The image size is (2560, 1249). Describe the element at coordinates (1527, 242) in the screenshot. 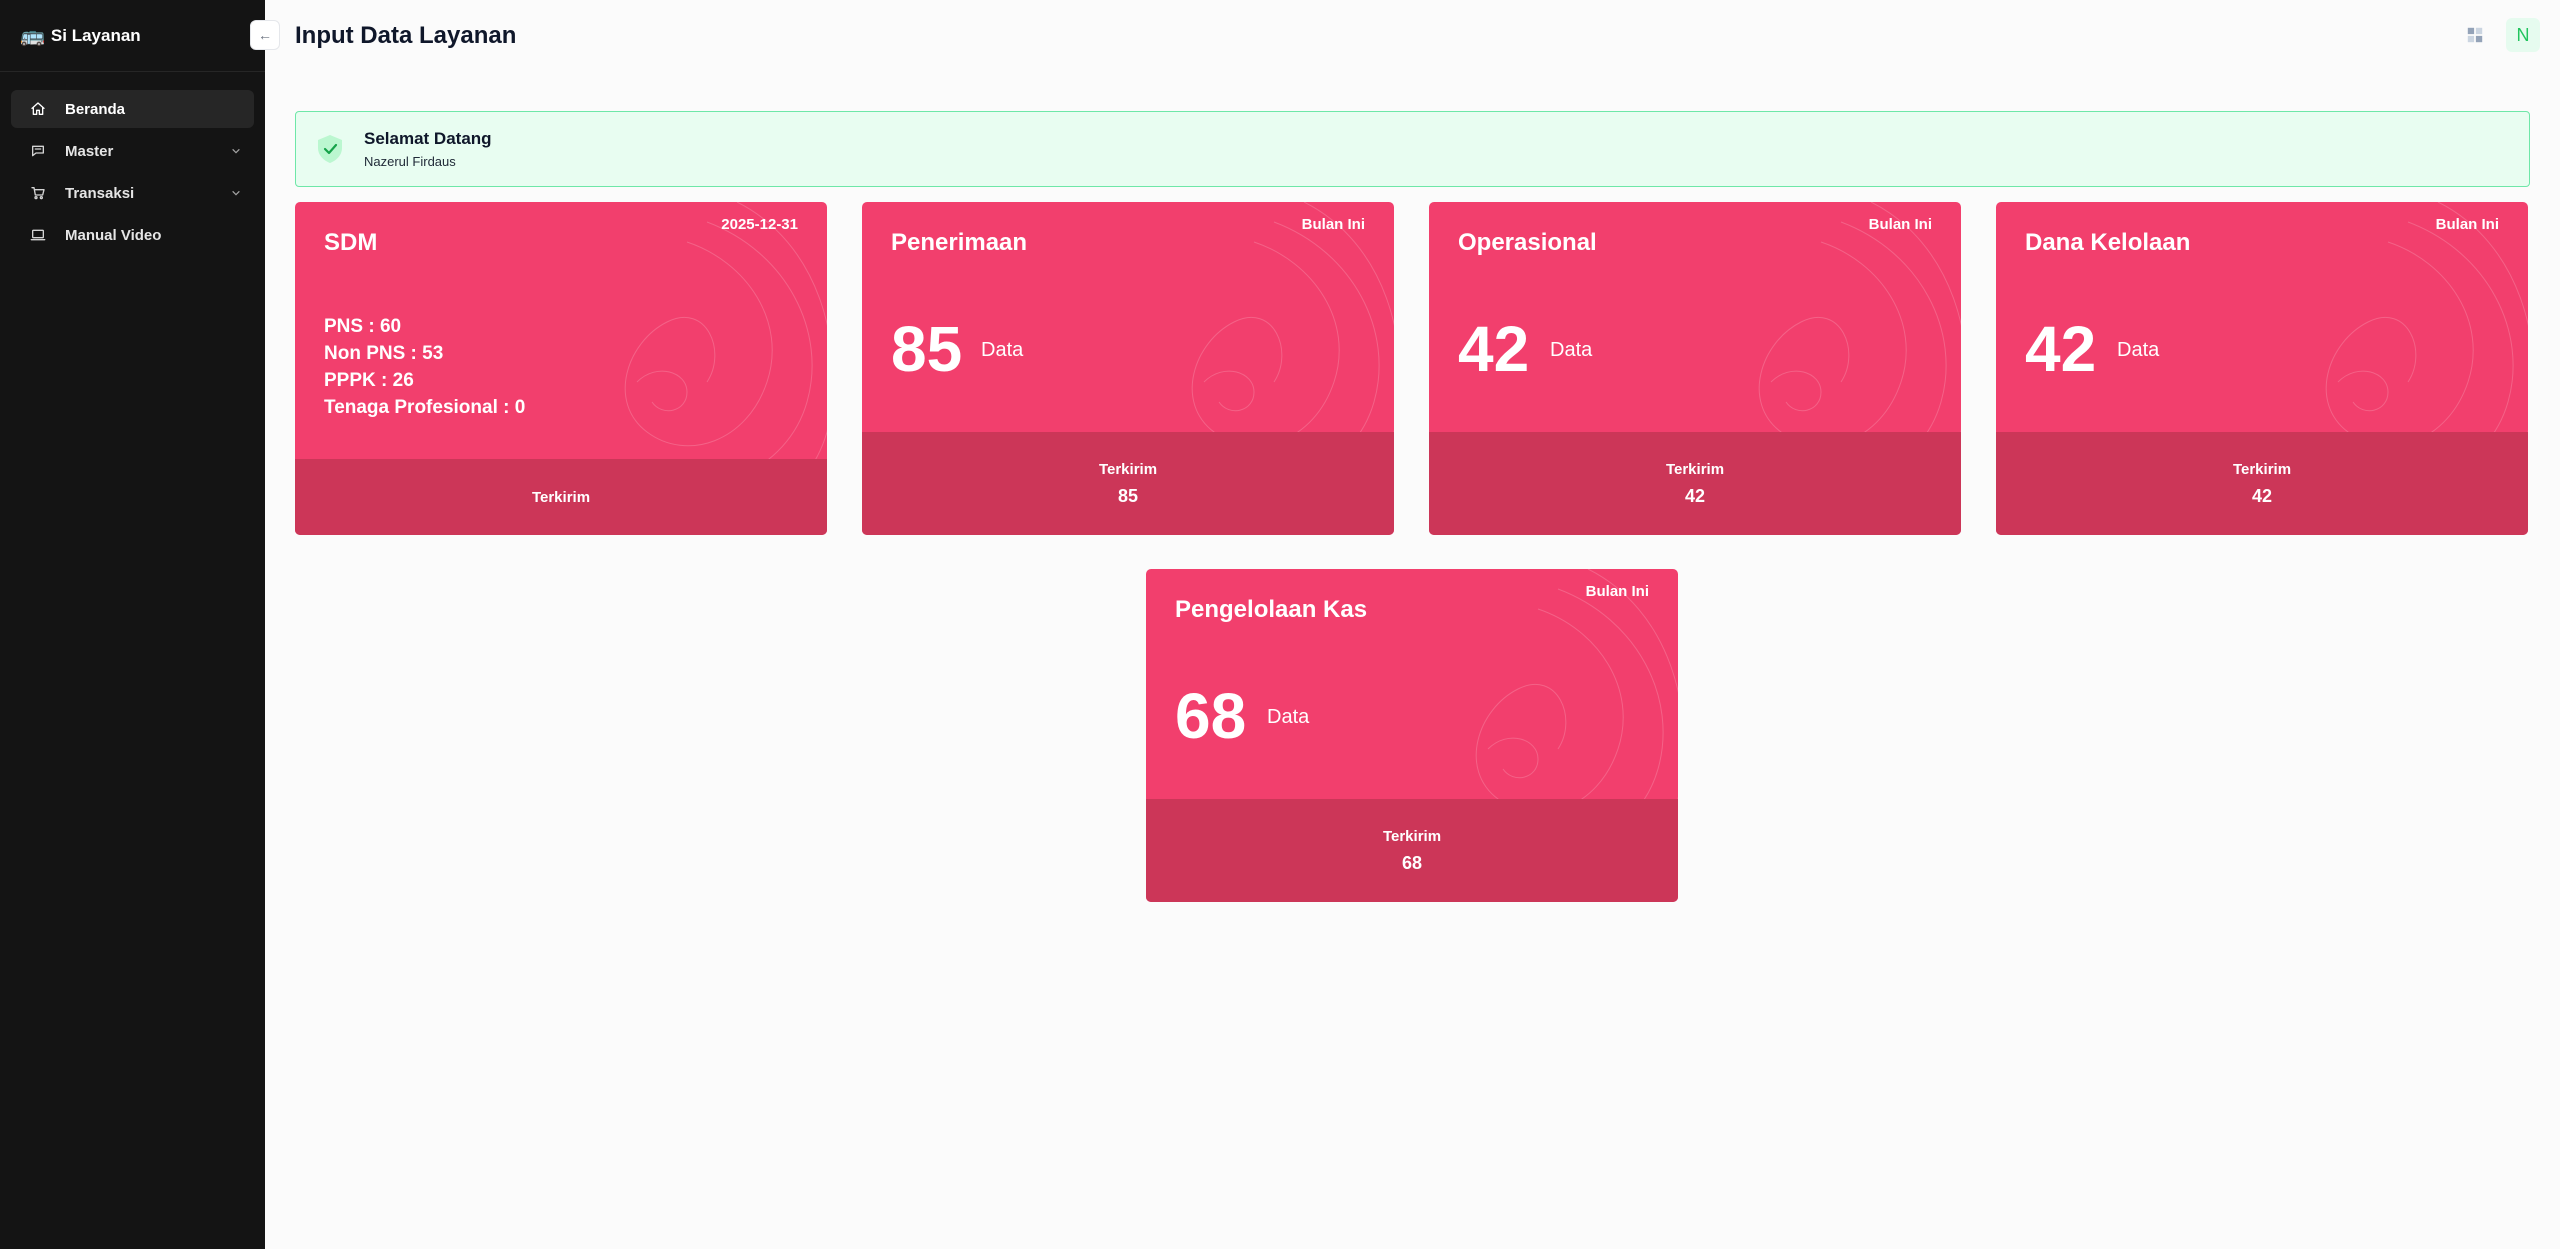

I see `card-title: Operasional` at that location.